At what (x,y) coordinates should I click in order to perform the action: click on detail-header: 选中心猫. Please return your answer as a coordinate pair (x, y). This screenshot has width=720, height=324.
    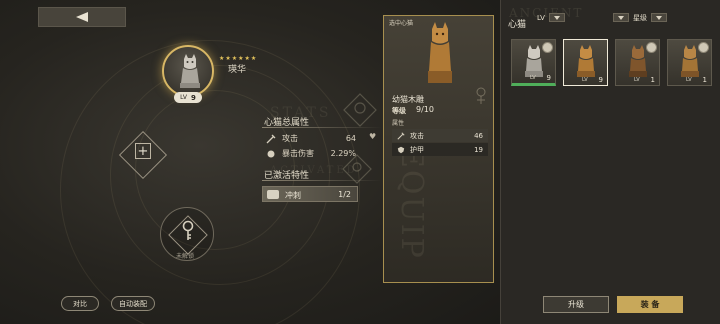
    Looking at the image, I should click on (401, 23).